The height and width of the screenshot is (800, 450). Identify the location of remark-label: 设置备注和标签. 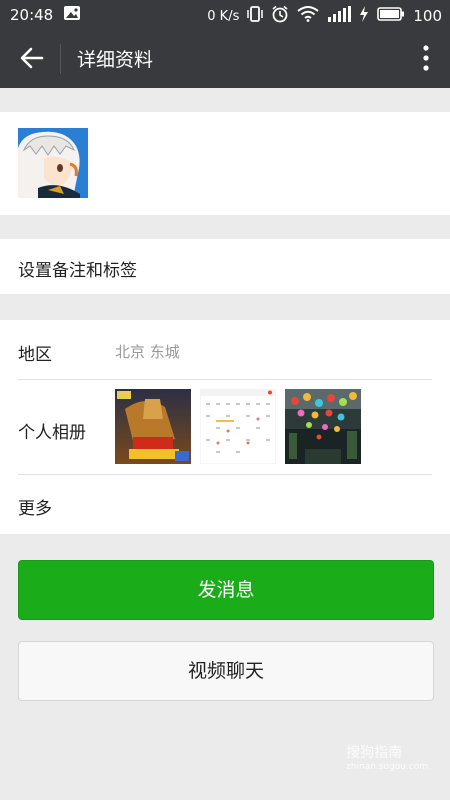
(77, 271).